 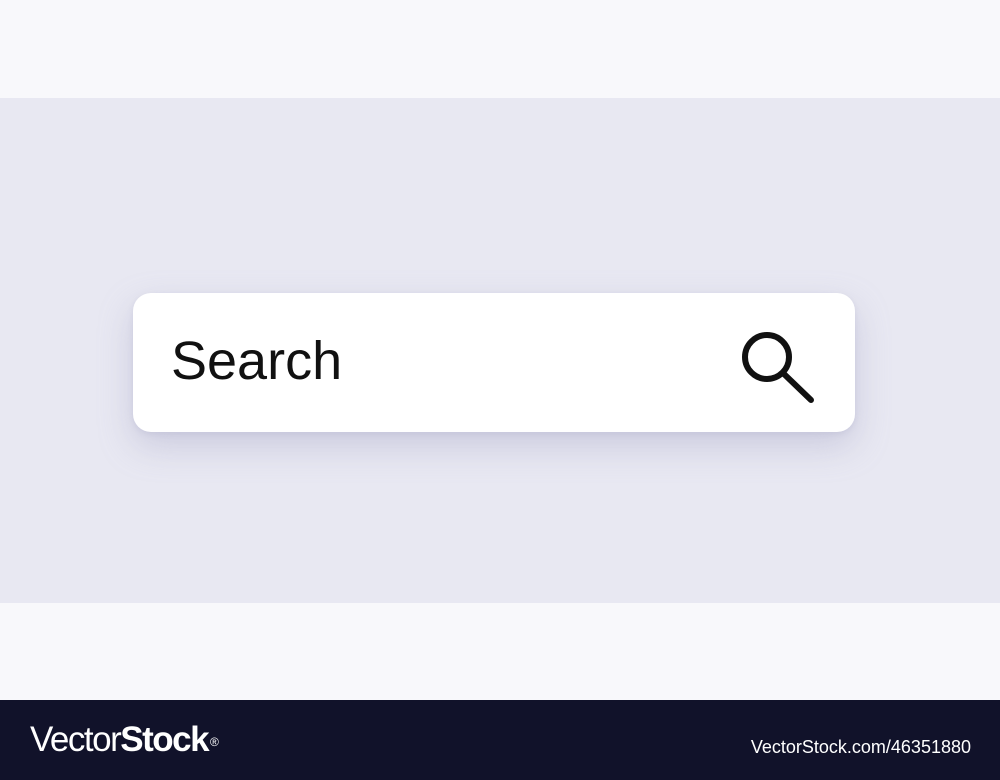 What do you see at coordinates (76, 739) in the screenshot?
I see `brand-logo-light: Vector` at bounding box center [76, 739].